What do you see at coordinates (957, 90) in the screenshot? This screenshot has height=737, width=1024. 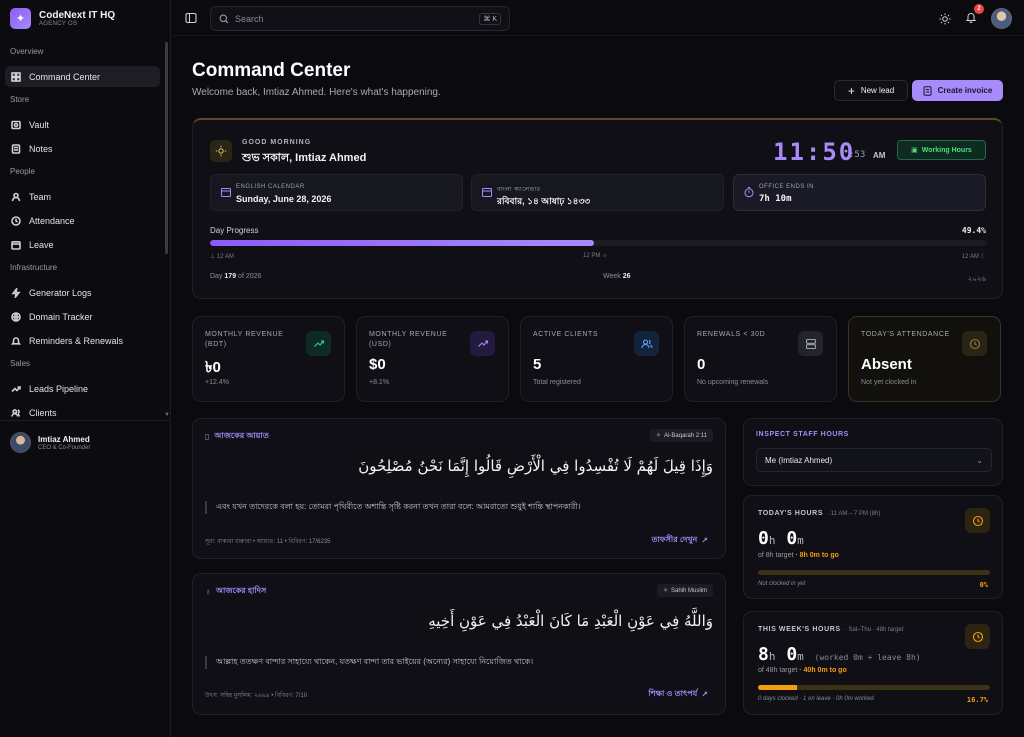 I see `create-invoice-button: Create invoice` at bounding box center [957, 90].